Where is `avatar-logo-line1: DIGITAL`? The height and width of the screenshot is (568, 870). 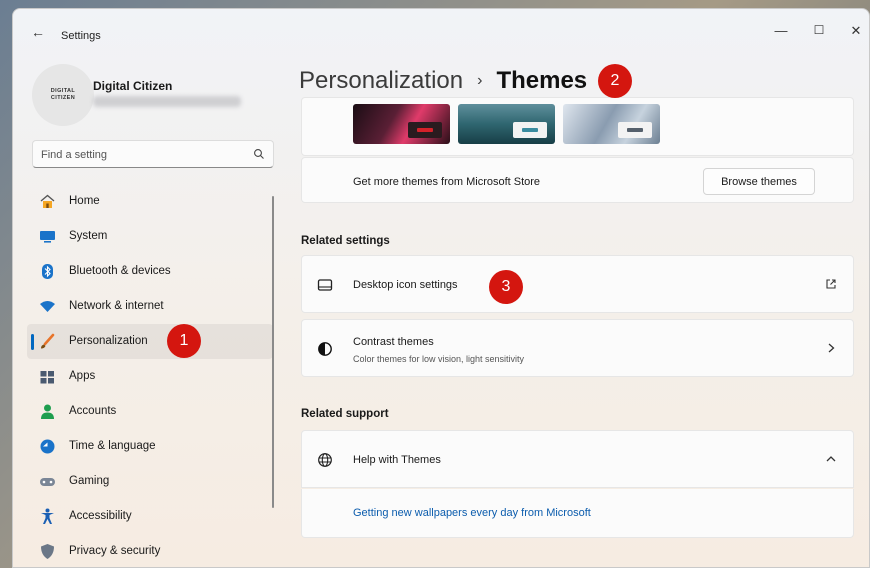
avatar-logo-line1: DIGITAL is located at coordinates (63, 91).